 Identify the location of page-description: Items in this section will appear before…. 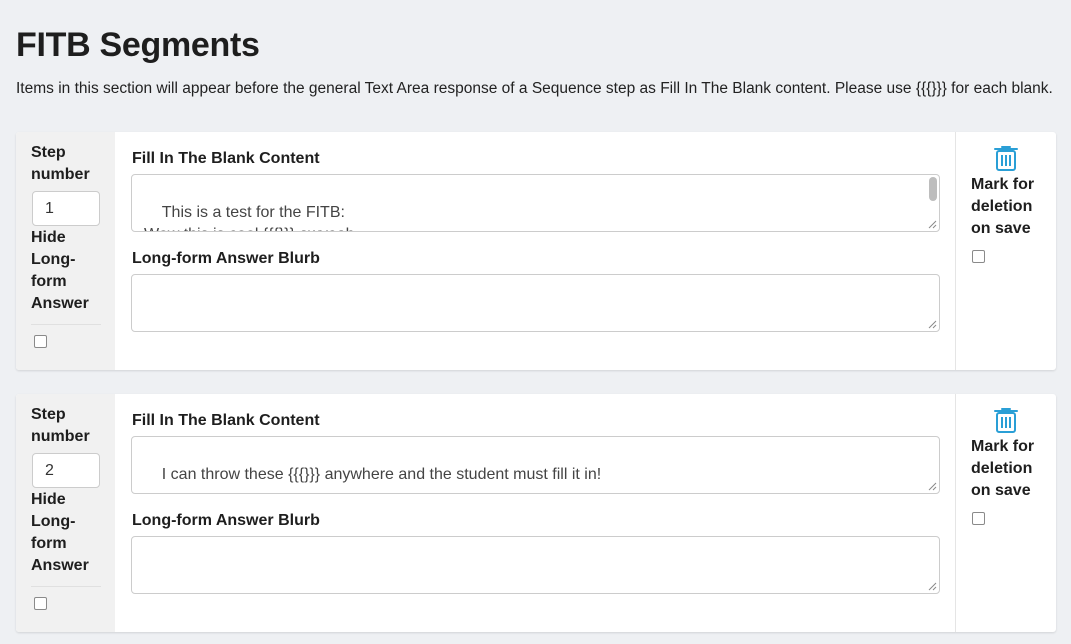
(534, 88).